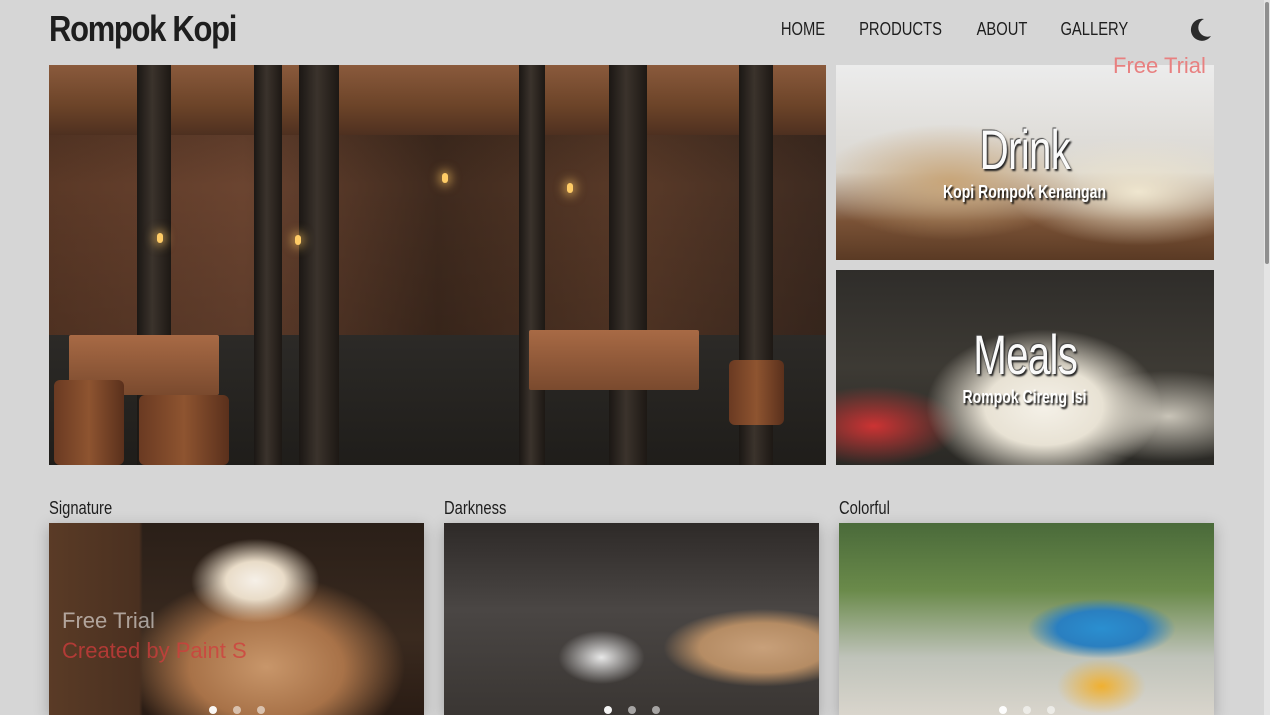  What do you see at coordinates (1200, 30) in the screenshot?
I see `moon-icon` at bounding box center [1200, 30].